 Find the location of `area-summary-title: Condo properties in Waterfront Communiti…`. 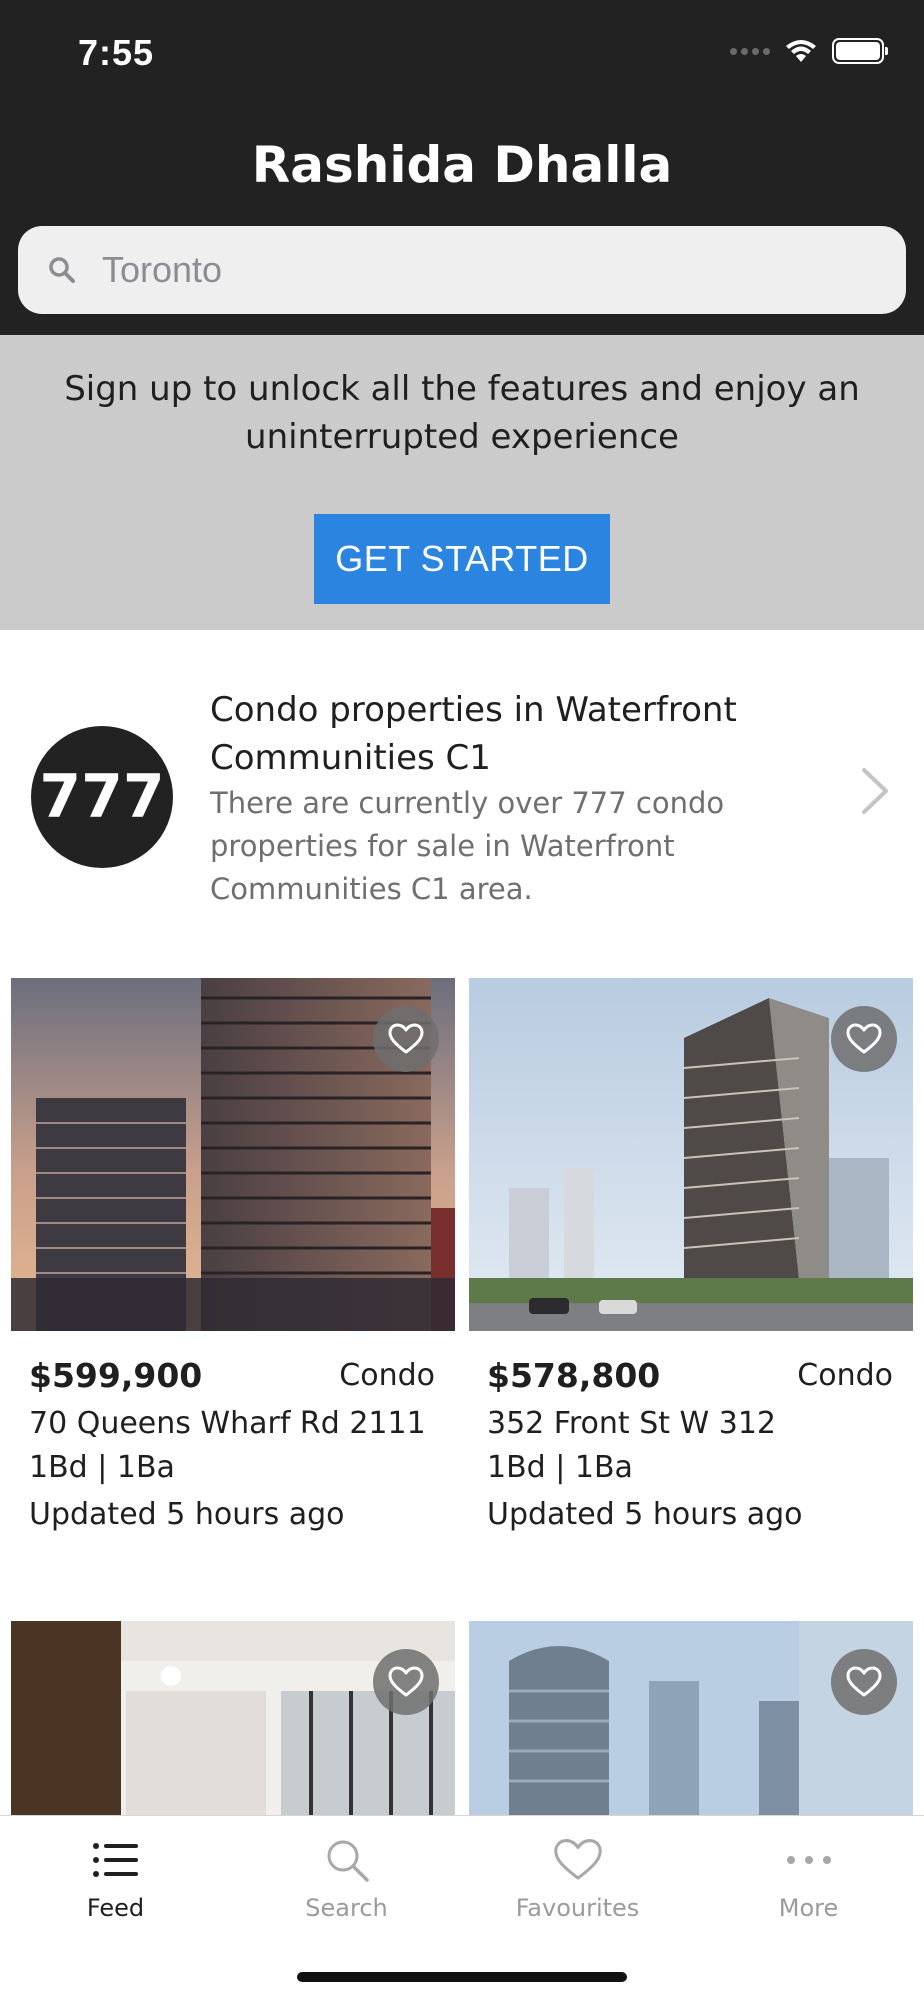

area-summary-title: Condo properties in Waterfront Communiti… is located at coordinates (473, 734).